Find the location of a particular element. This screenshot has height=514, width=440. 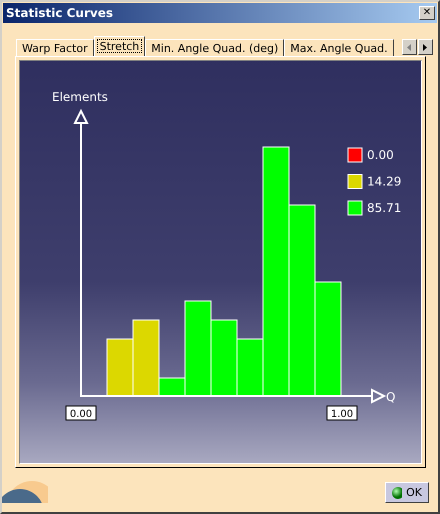

legend-label: 0.00 is located at coordinates (380, 155).